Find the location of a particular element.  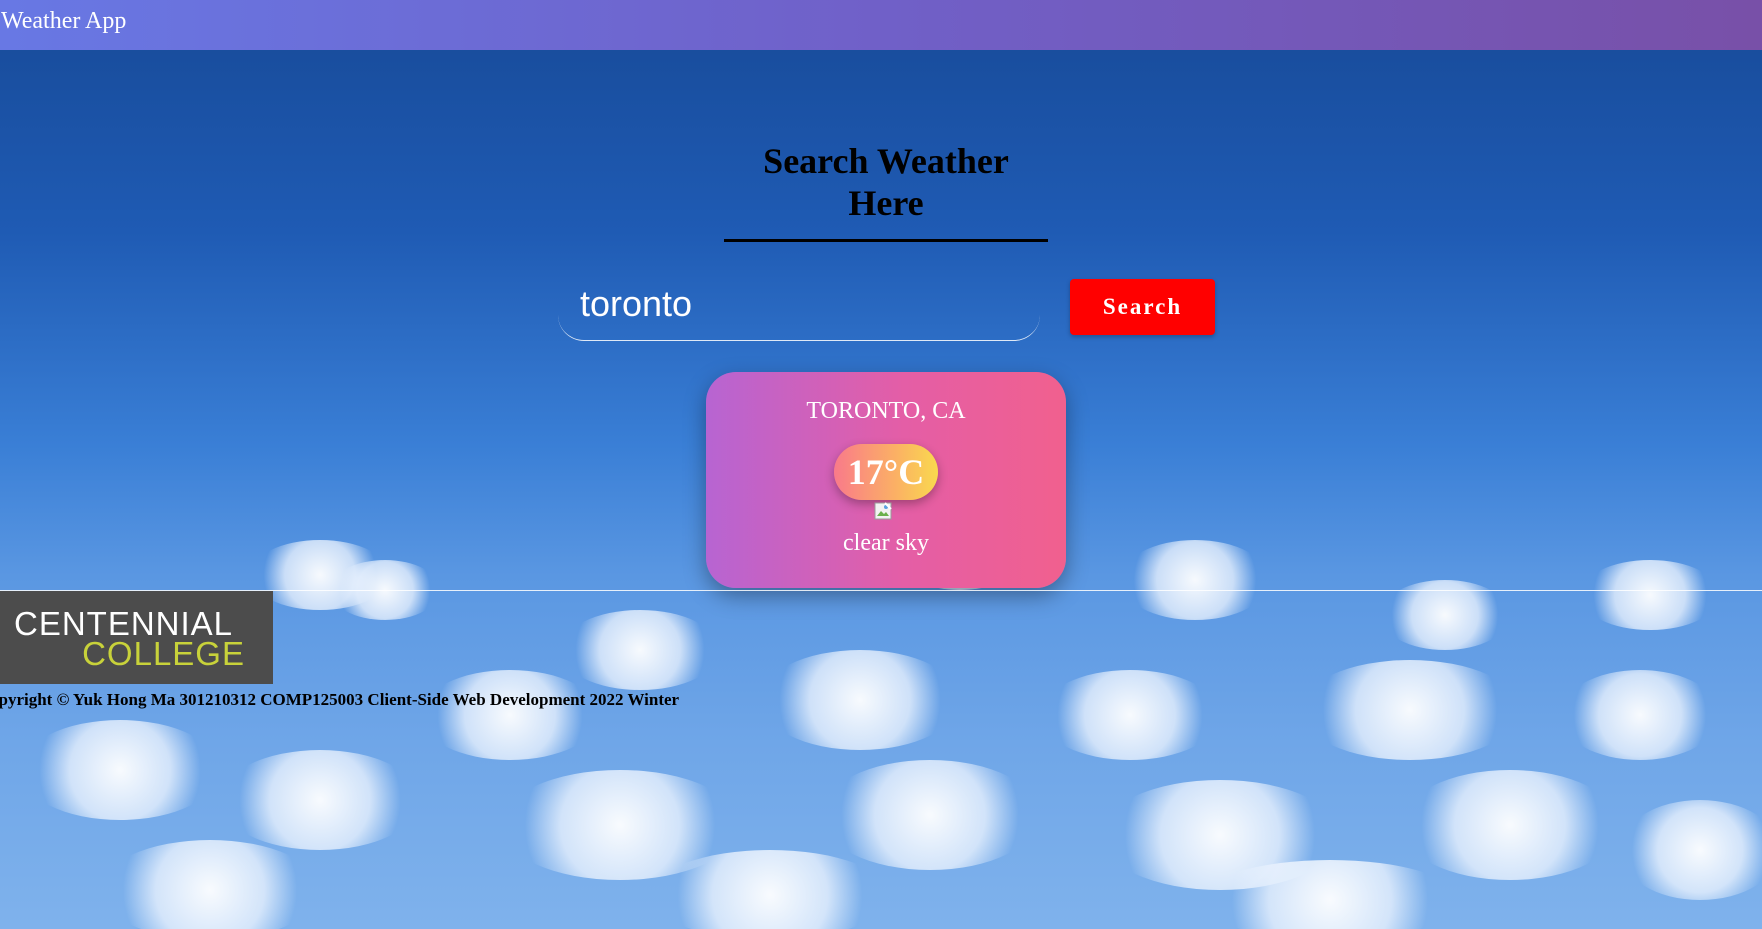

search-heading: Search Weather Here is located at coordinates (886, 182).